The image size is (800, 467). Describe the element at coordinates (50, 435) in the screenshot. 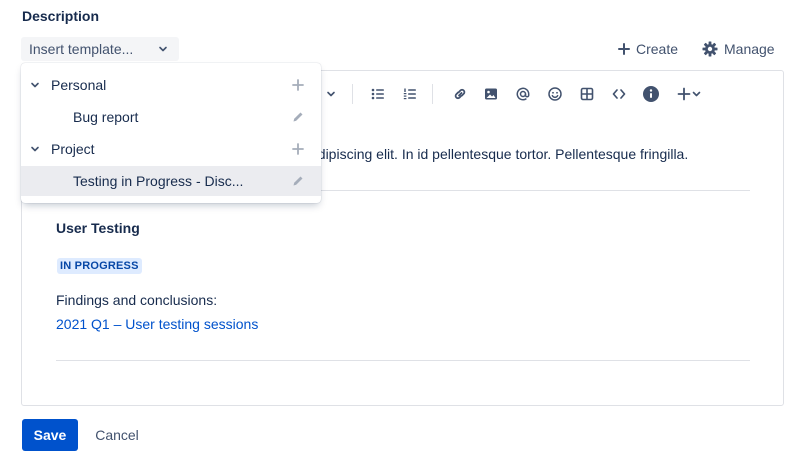

I see `save-button: Save` at that location.